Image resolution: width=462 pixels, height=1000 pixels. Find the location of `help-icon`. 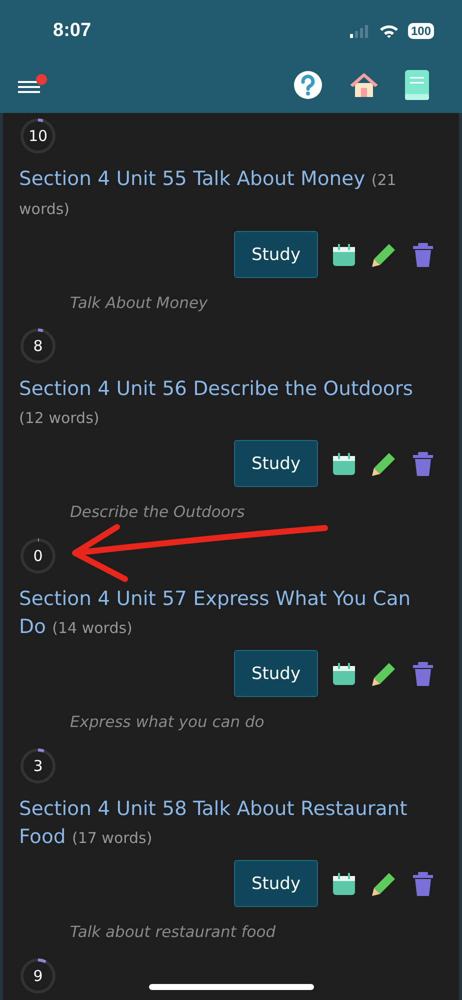

help-icon is located at coordinates (308, 85).